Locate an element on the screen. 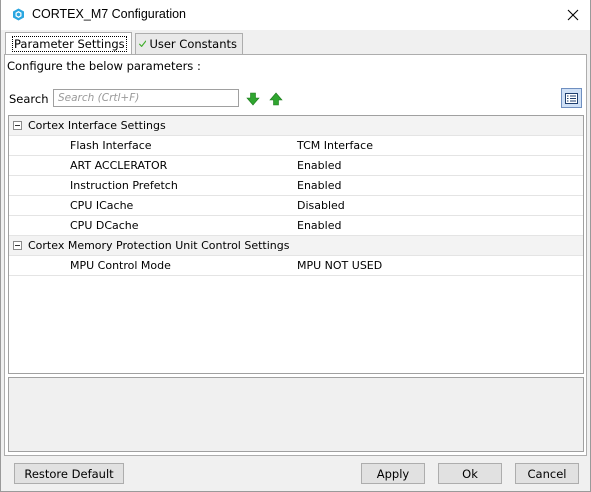  parameter-row: CPU DCache Enabled is located at coordinates (296, 226).